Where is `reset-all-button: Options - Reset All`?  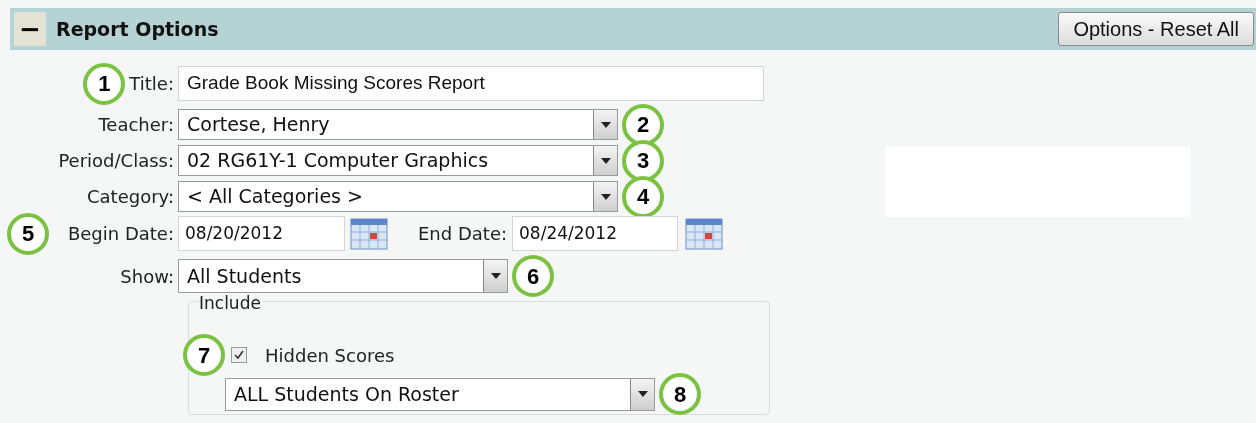
reset-all-button: Options - Reset All is located at coordinates (1156, 29).